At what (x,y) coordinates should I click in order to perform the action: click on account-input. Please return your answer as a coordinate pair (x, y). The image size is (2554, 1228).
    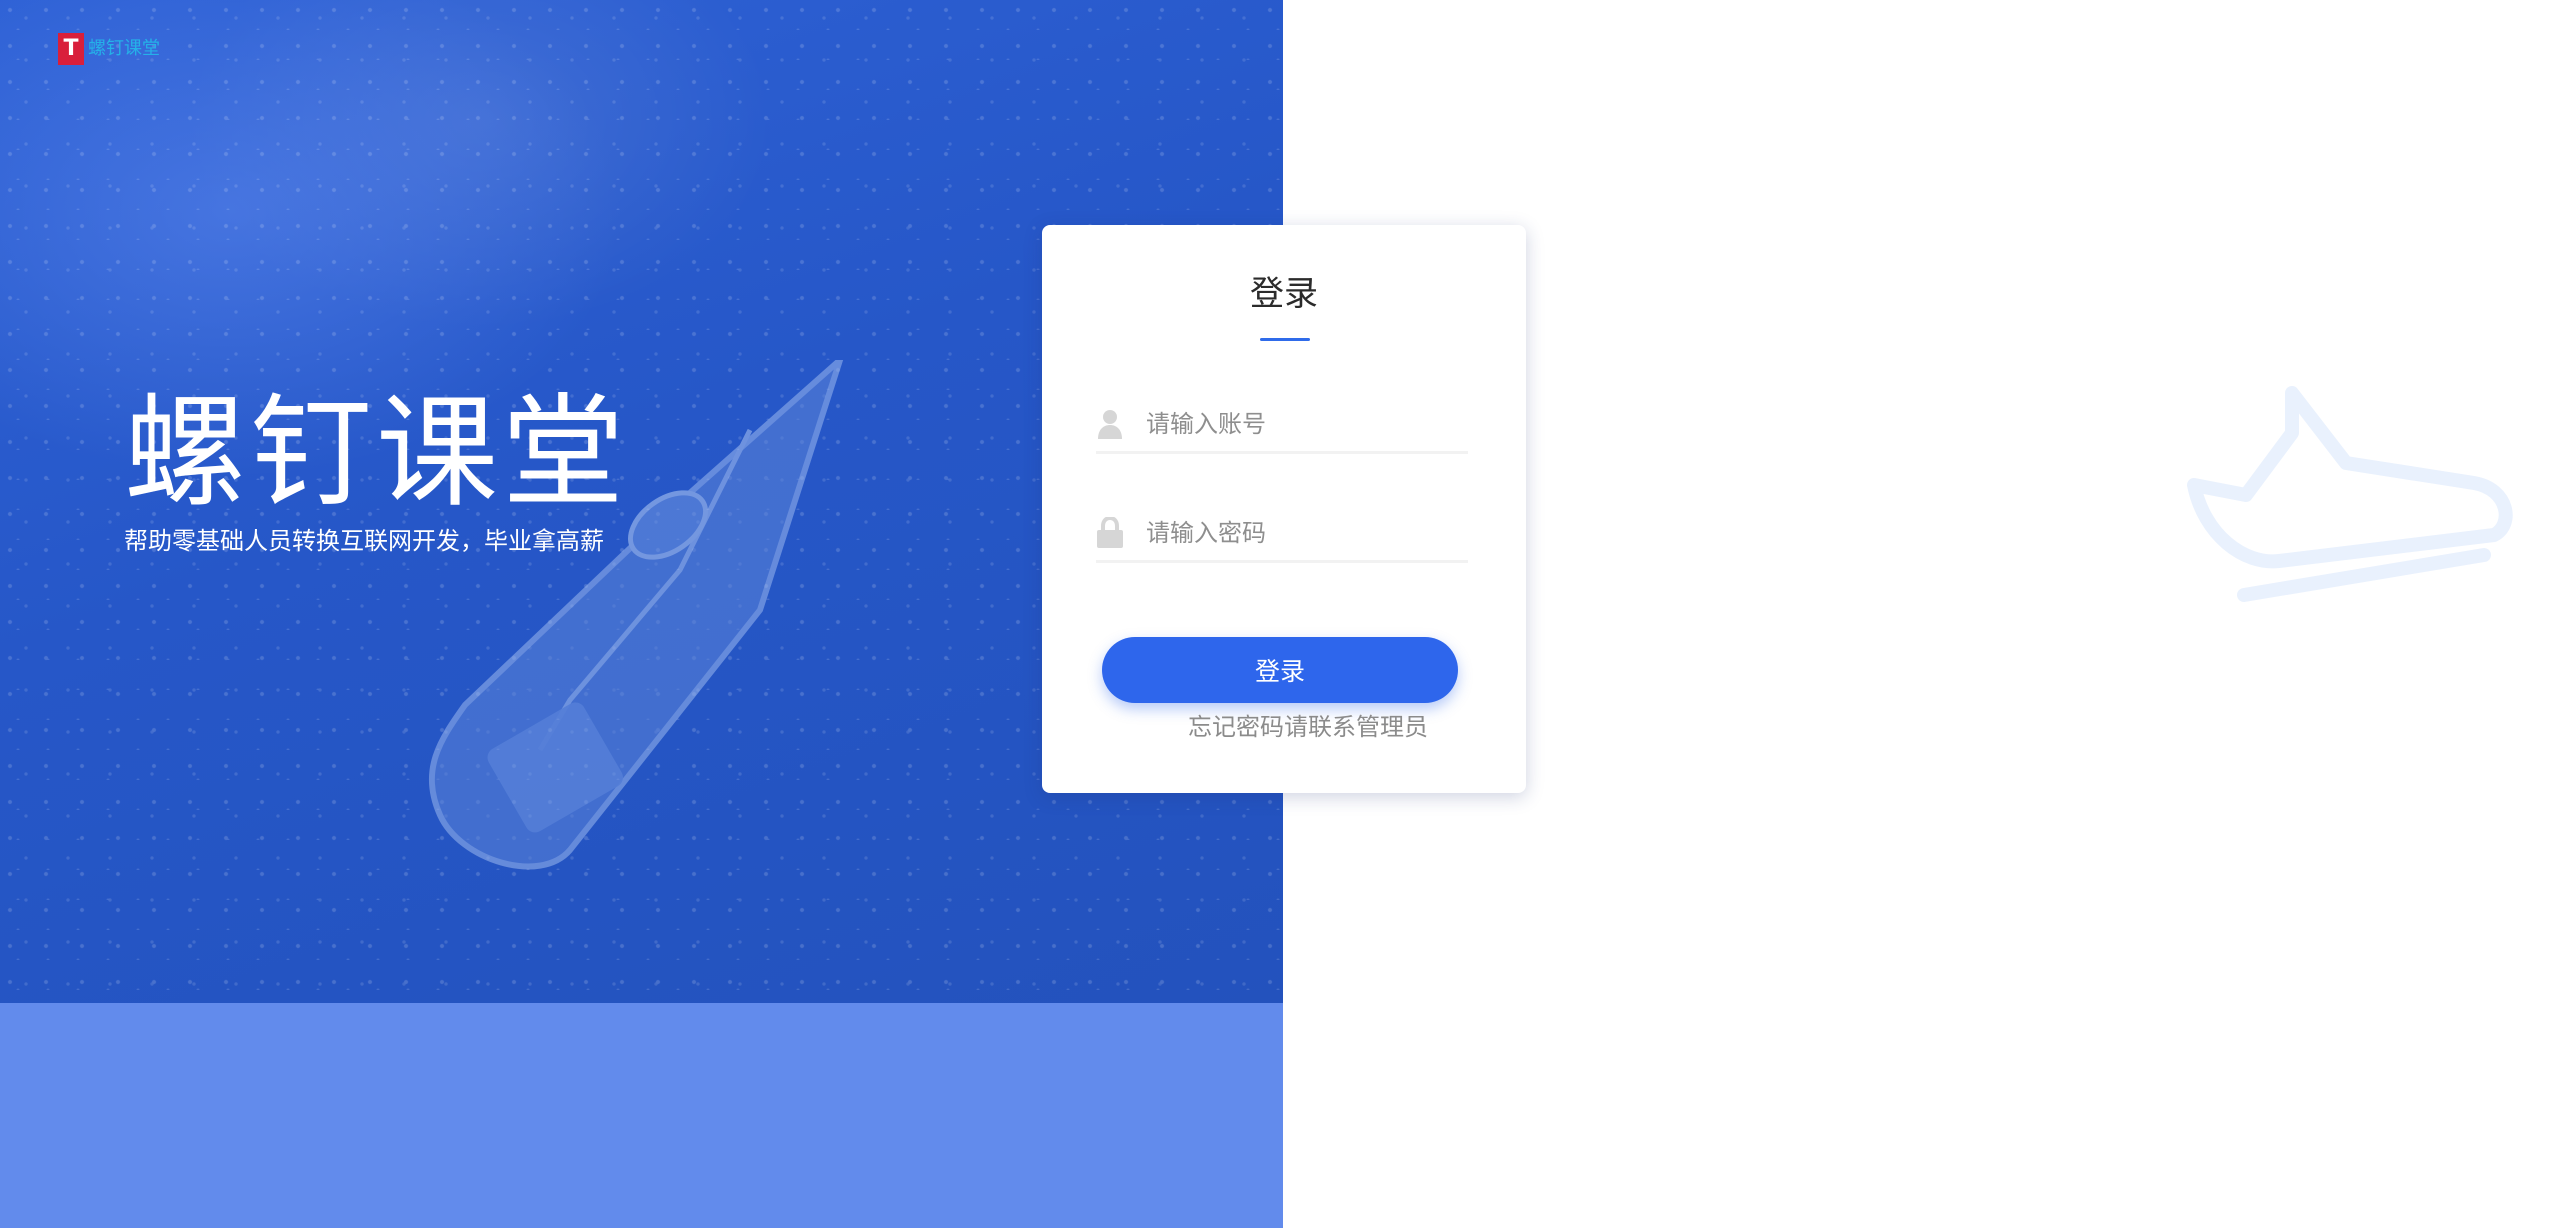
    Looking at the image, I should click on (1307, 424).